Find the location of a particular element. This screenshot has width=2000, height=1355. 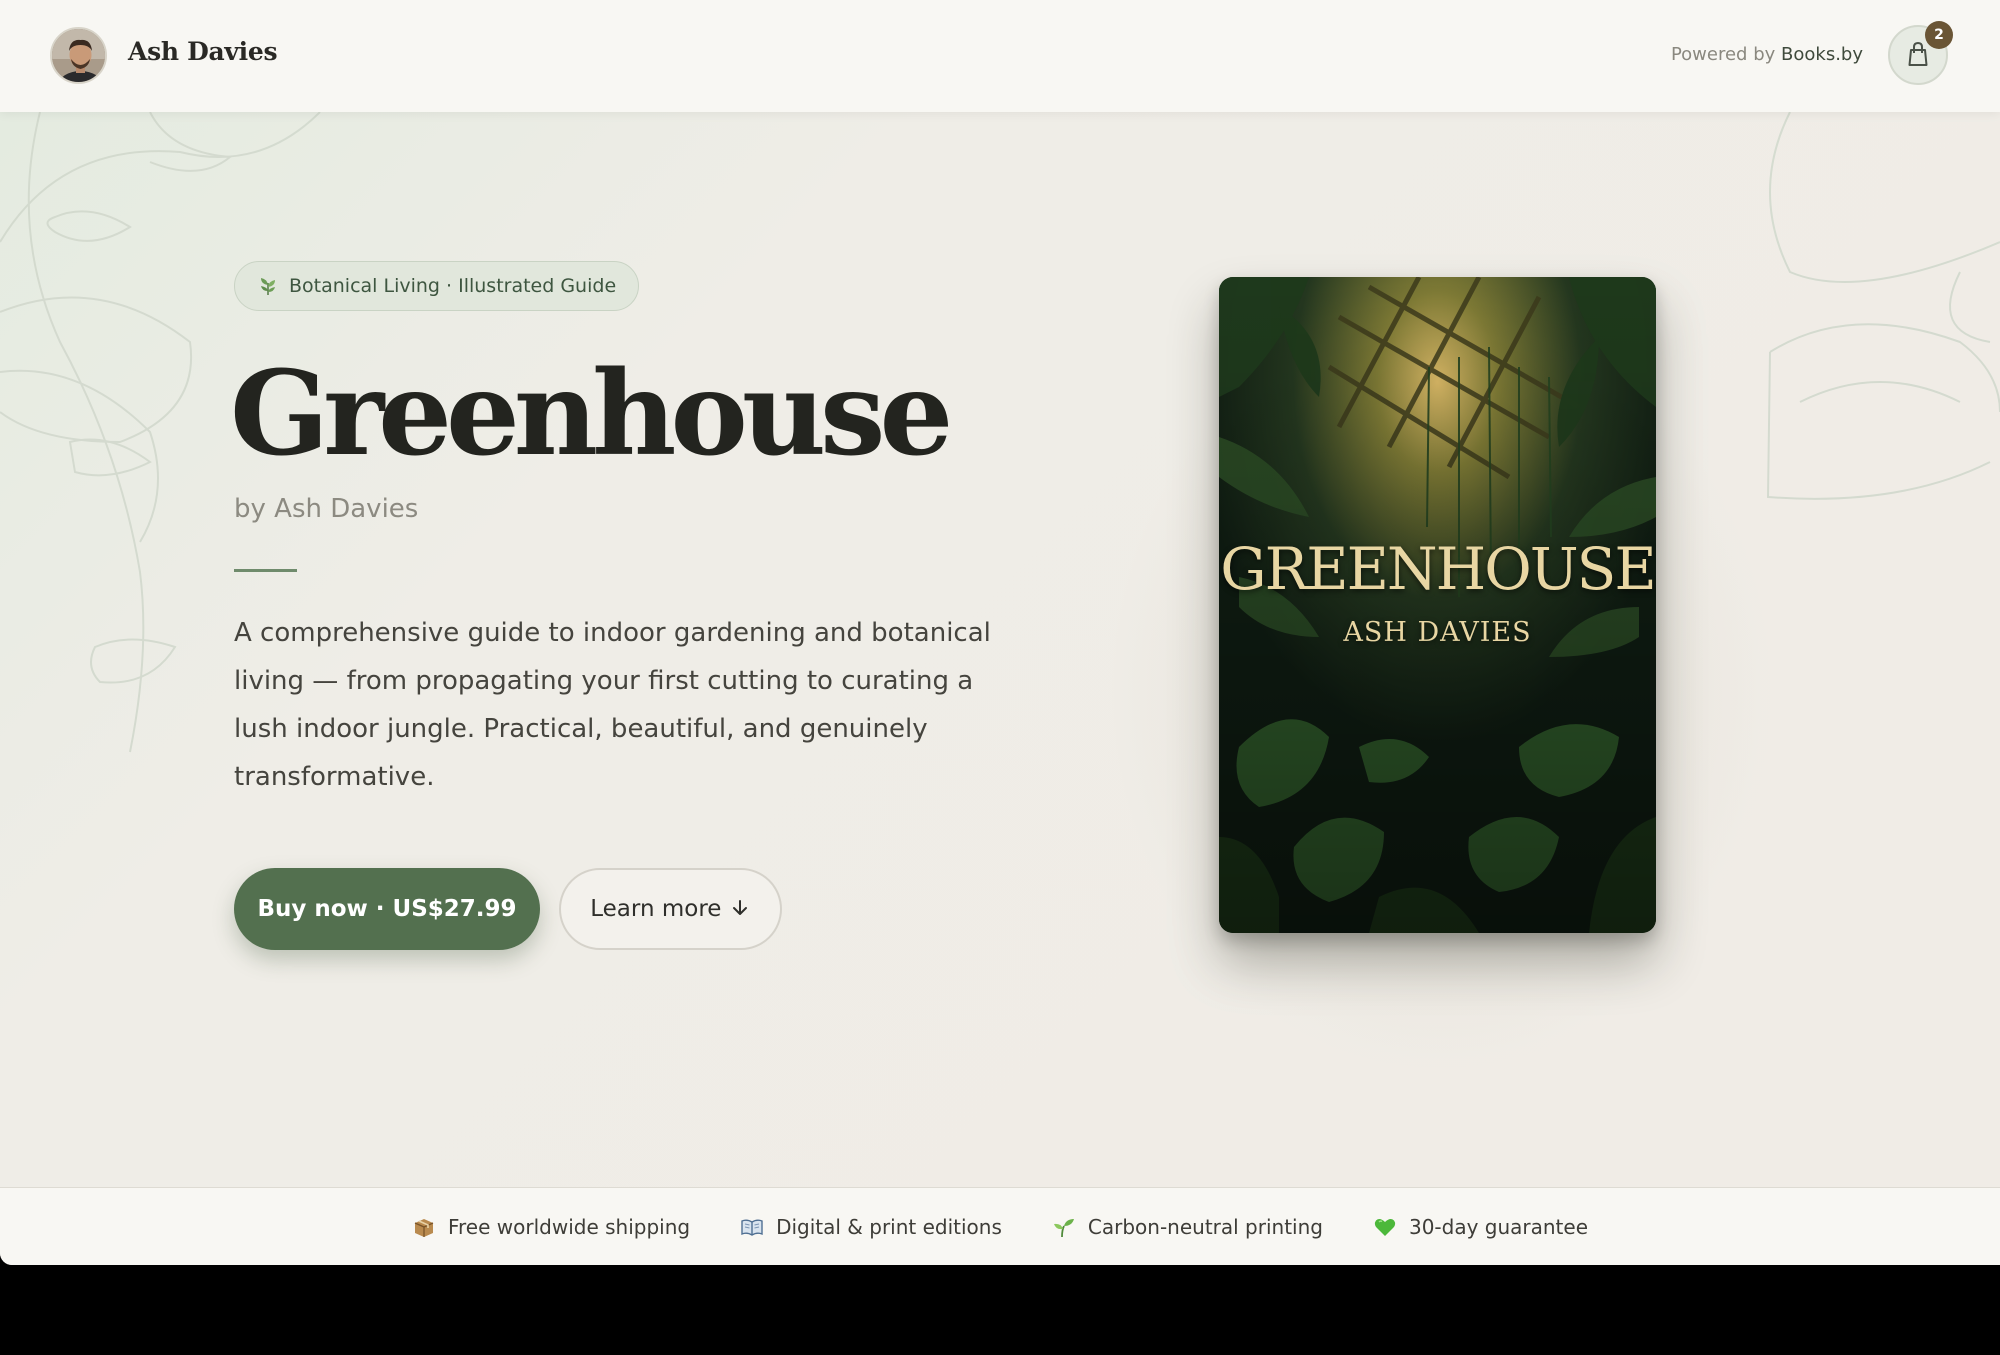

feature-editions: Digital & print editions is located at coordinates (871, 1227).